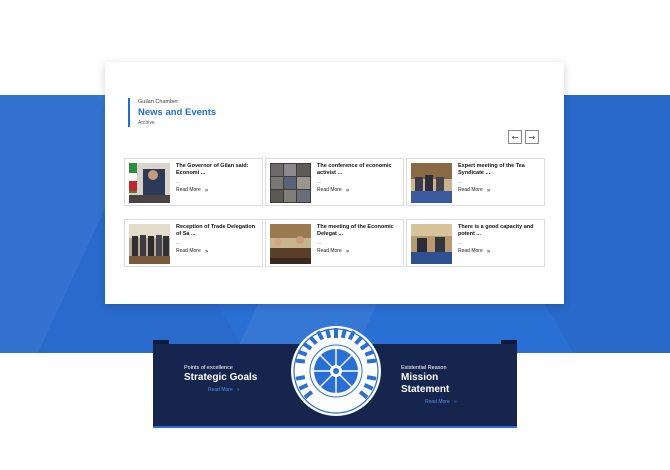  What do you see at coordinates (429, 378) in the screenshot?
I see `mission-statement-title-line1: Mission` at bounding box center [429, 378].